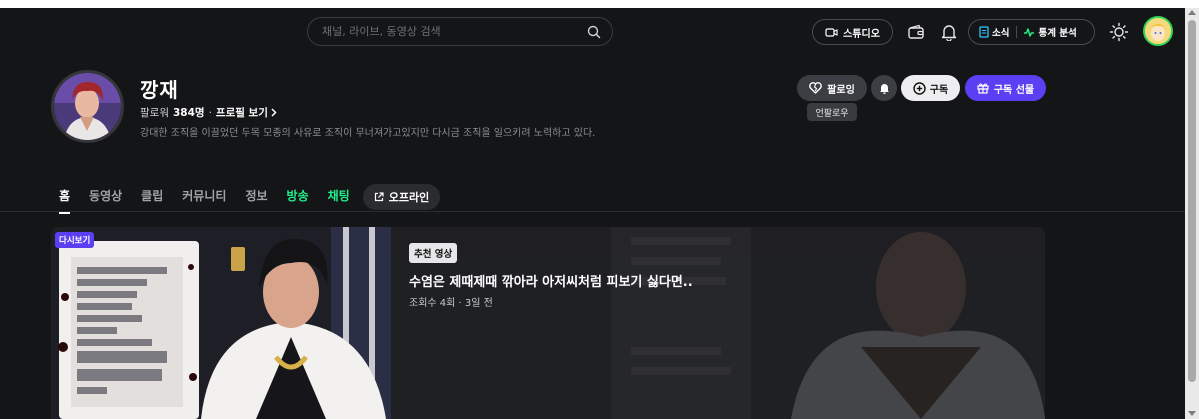  I want to click on notification-toggle-button, so click(884, 88).